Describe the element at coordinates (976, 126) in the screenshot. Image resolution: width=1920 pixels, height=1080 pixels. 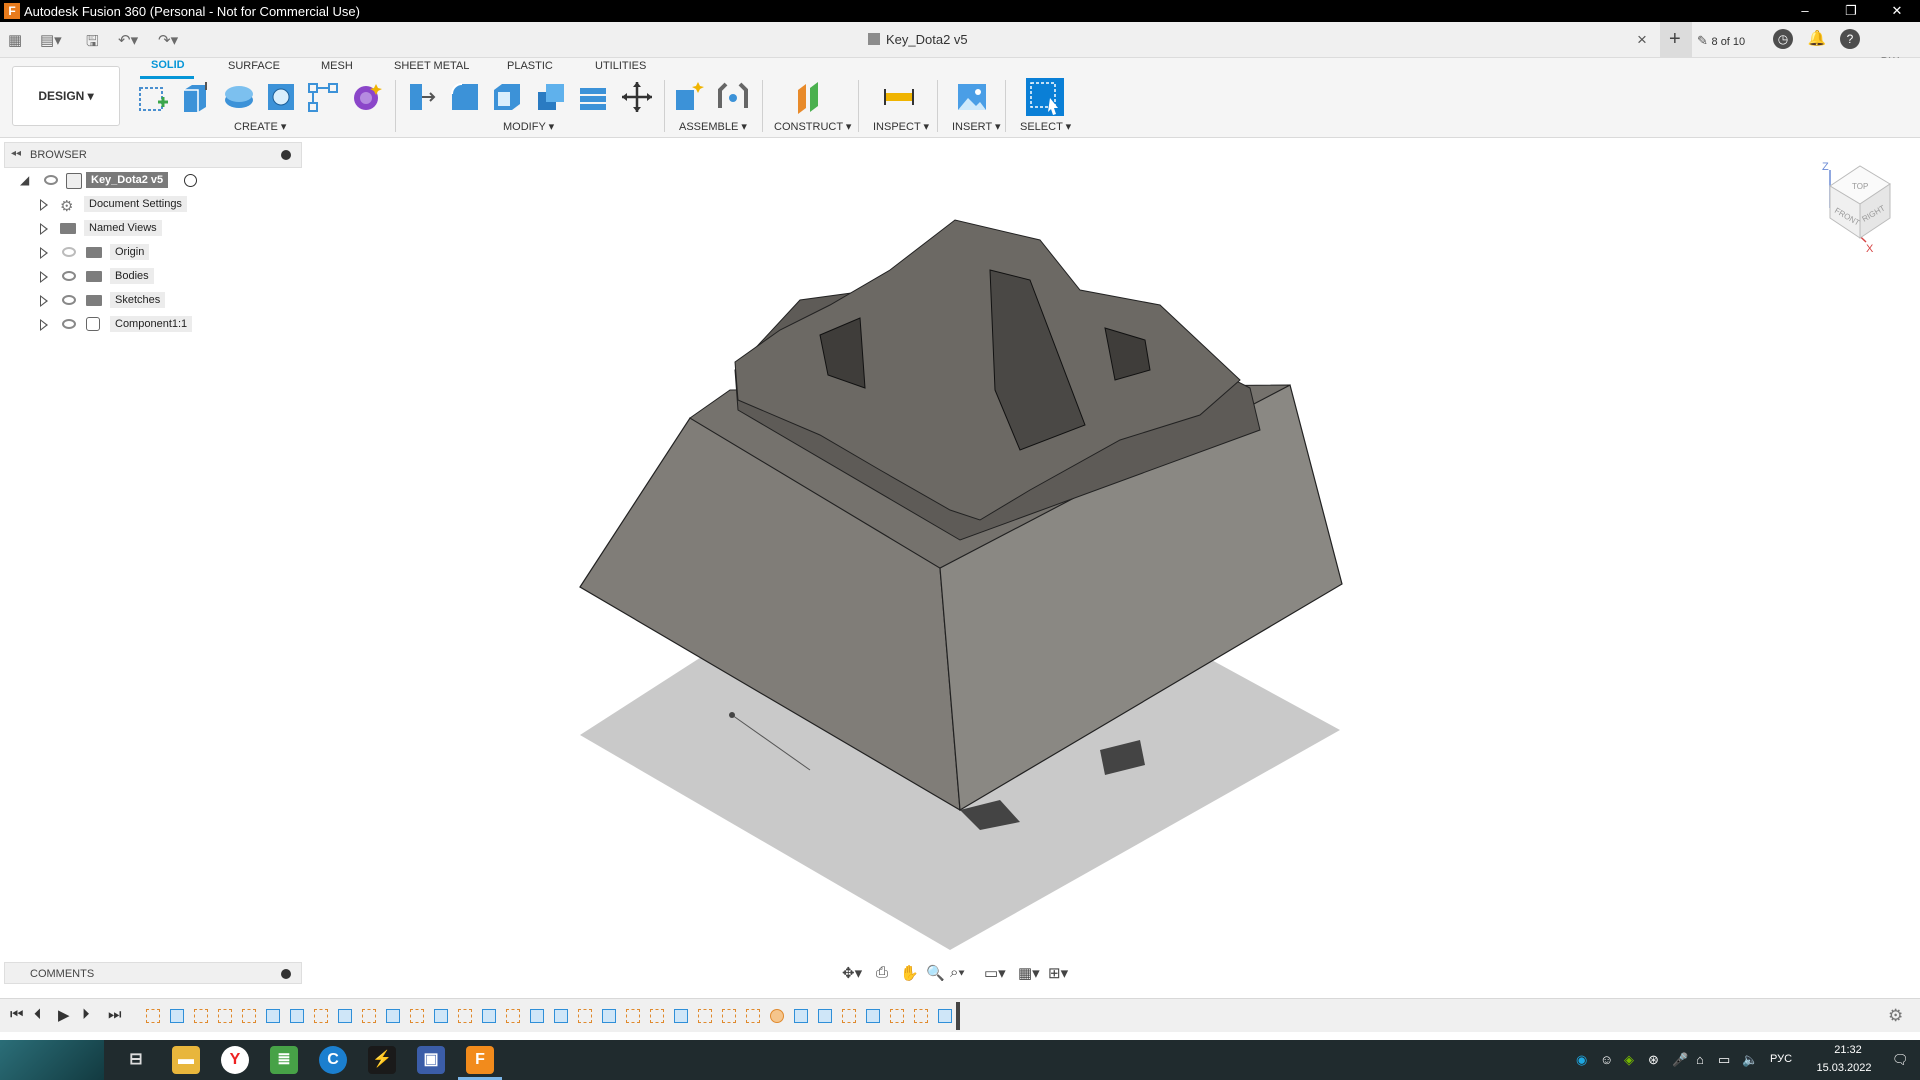
I see `insert-menu: INSERT ▾` at that location.